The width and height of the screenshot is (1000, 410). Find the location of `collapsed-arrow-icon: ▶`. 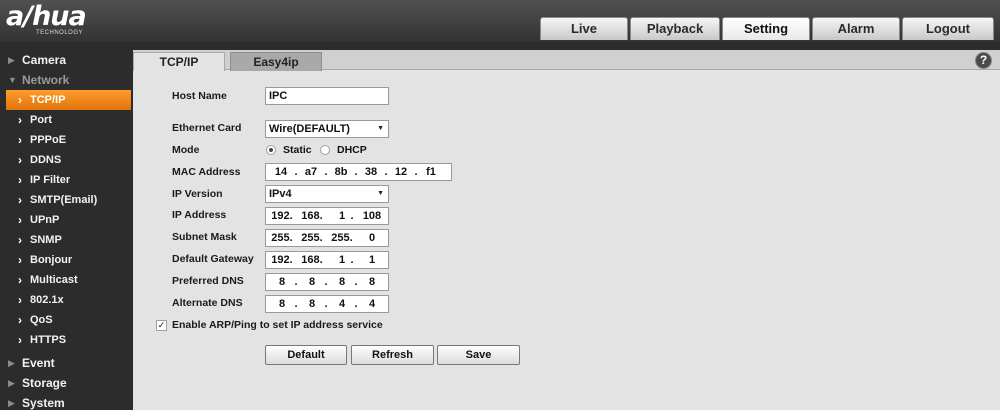

collapsed-arrow-icon: ▶ is located at coordinates (11, 363).